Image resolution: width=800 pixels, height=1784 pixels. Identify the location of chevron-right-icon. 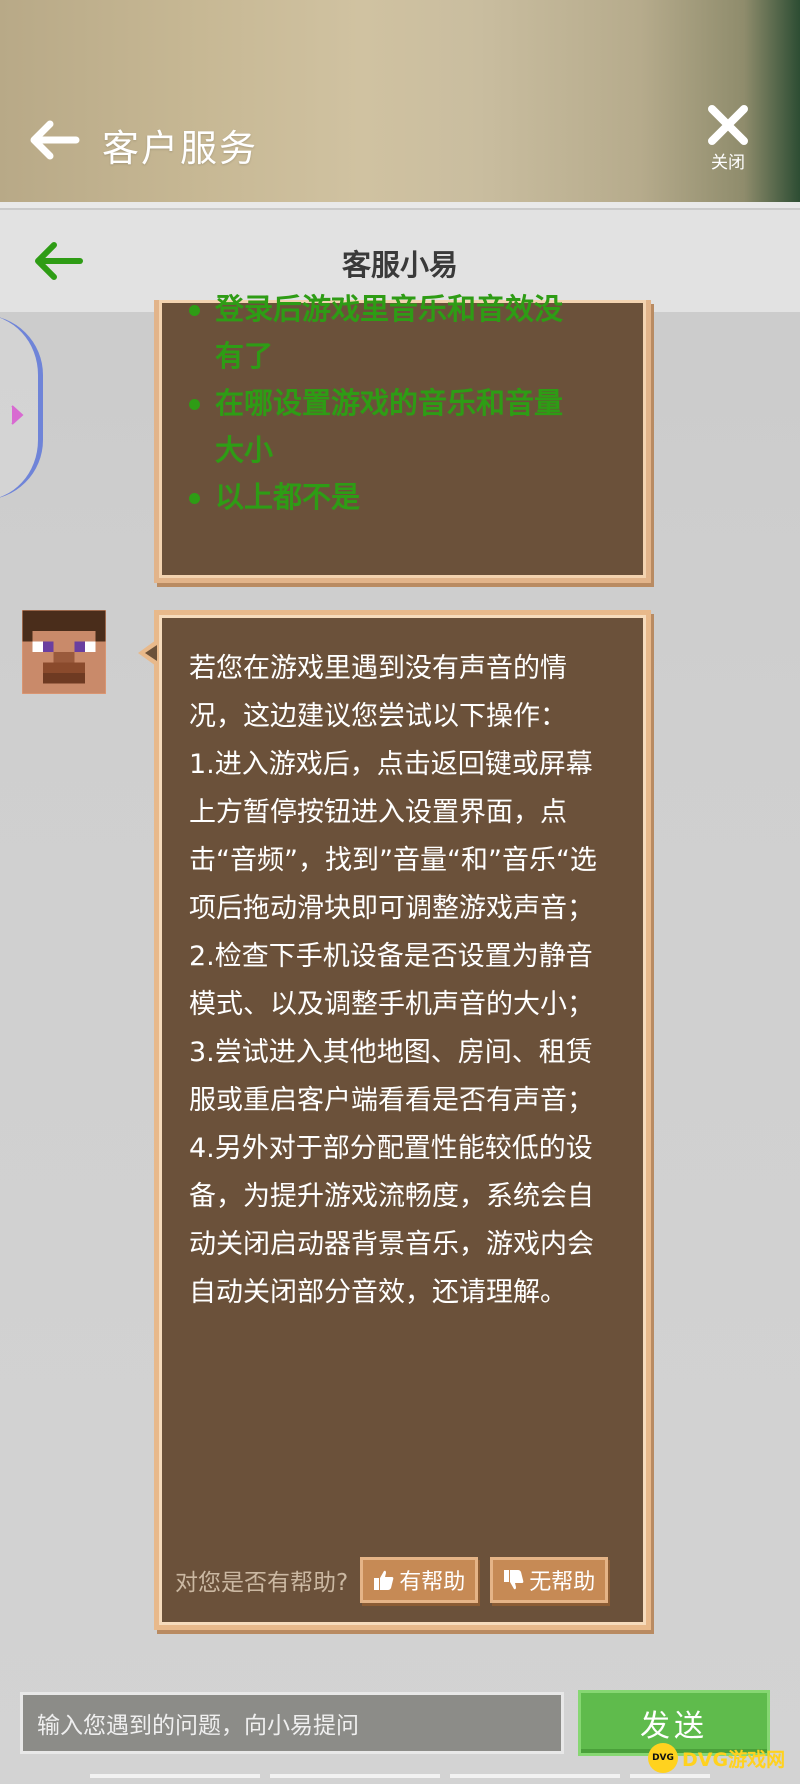
(17, 415).